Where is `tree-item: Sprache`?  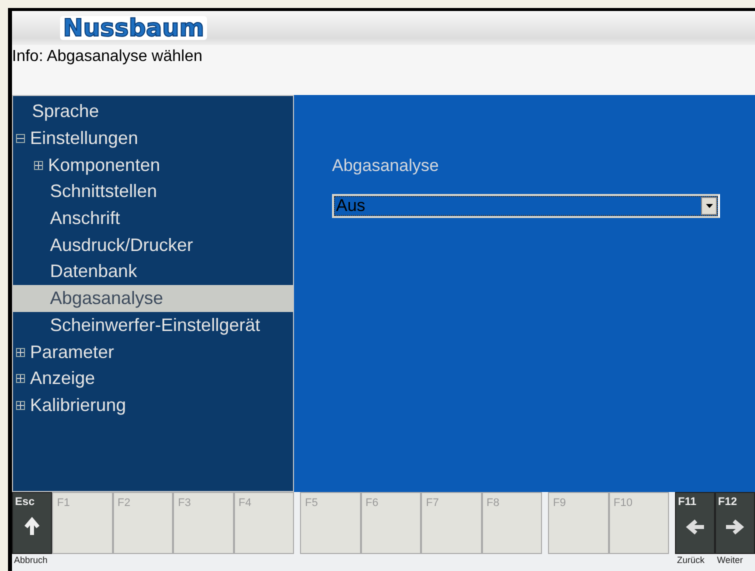
tree-item: Sprache is located at coordinates (153, 112).